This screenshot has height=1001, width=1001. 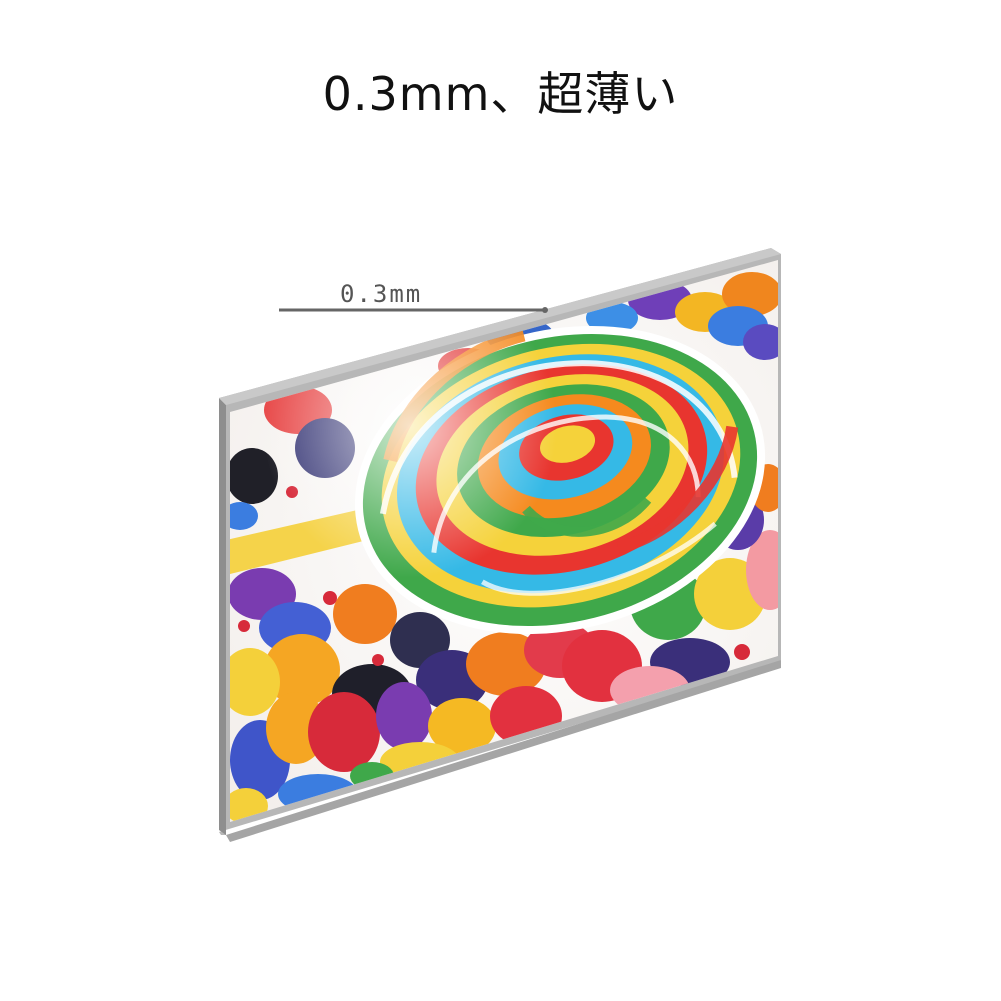 I want to click on thickness-label: 0.3mm, so click(x=381, y=294).